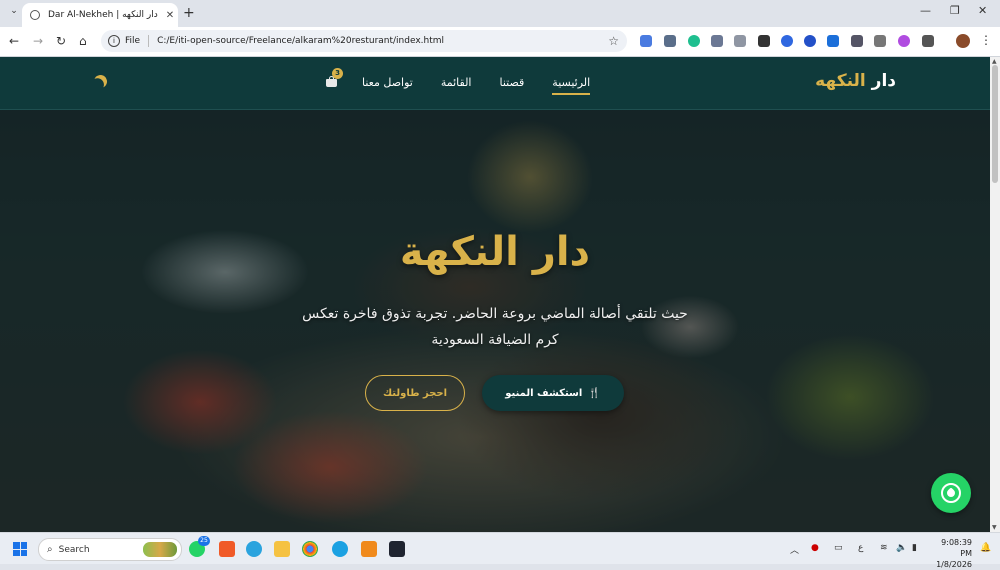 This screenshot has width=1000, height=570. Describe the element at coordinates (133, 41) in the screenshot. I see `address-protocol: File` at that location.